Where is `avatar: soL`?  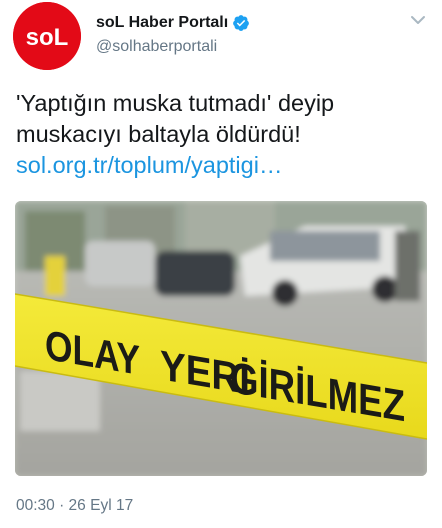 avatar: soL is located at coordinates (47, 36).